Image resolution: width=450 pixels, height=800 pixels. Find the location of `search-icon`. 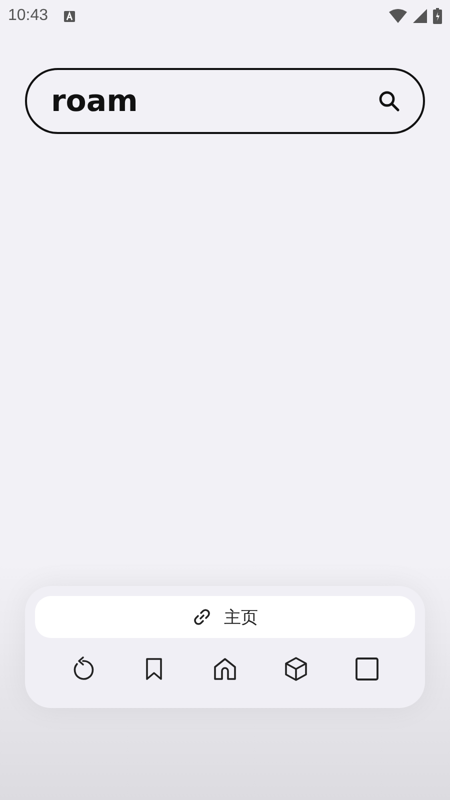

search-icon is located at coordinates (389, 101).